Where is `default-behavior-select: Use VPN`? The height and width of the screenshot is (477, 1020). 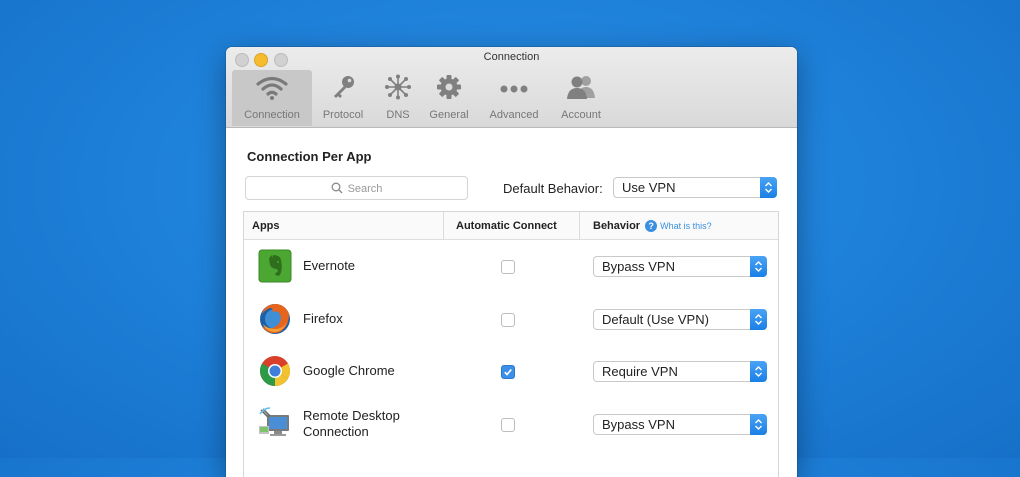
default-behavior-select: Use VPN is located at coordinates (695, 187).